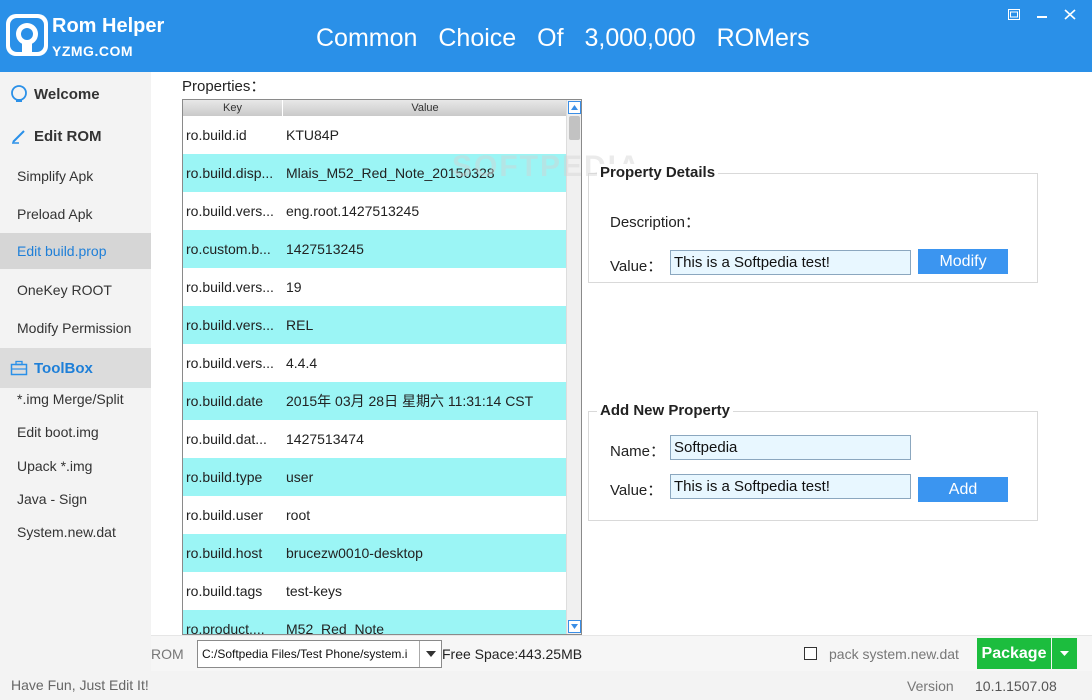 This screenshot has width=1092, height=700. What do you see at coordinates (375, 287) in the screenshot?
I see `table-row: ro.build.vers... 19` at bounding box center [375, 287].